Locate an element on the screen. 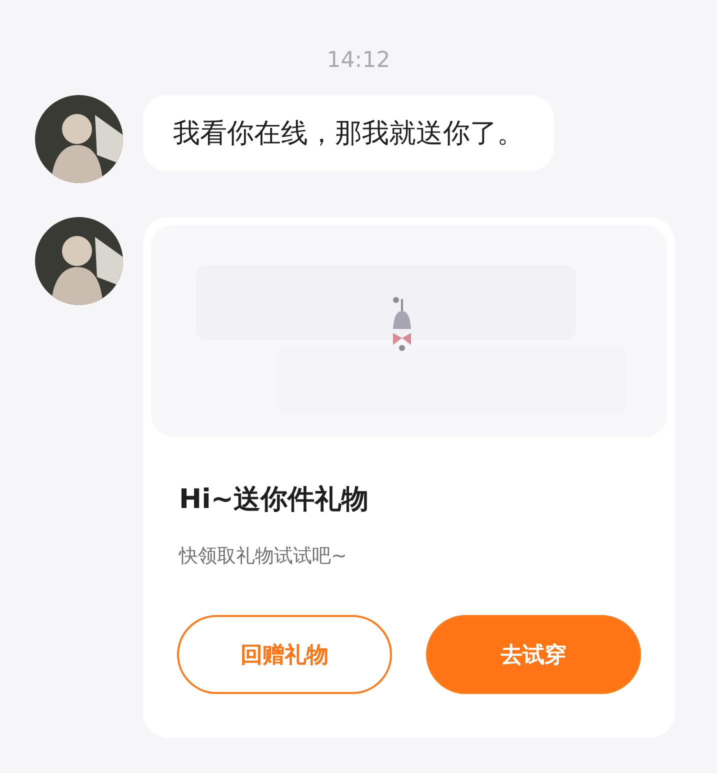 The height and width of the screenshot is (773, 717). try-on-button: 去试穿 is located at coordinates (533, 654).